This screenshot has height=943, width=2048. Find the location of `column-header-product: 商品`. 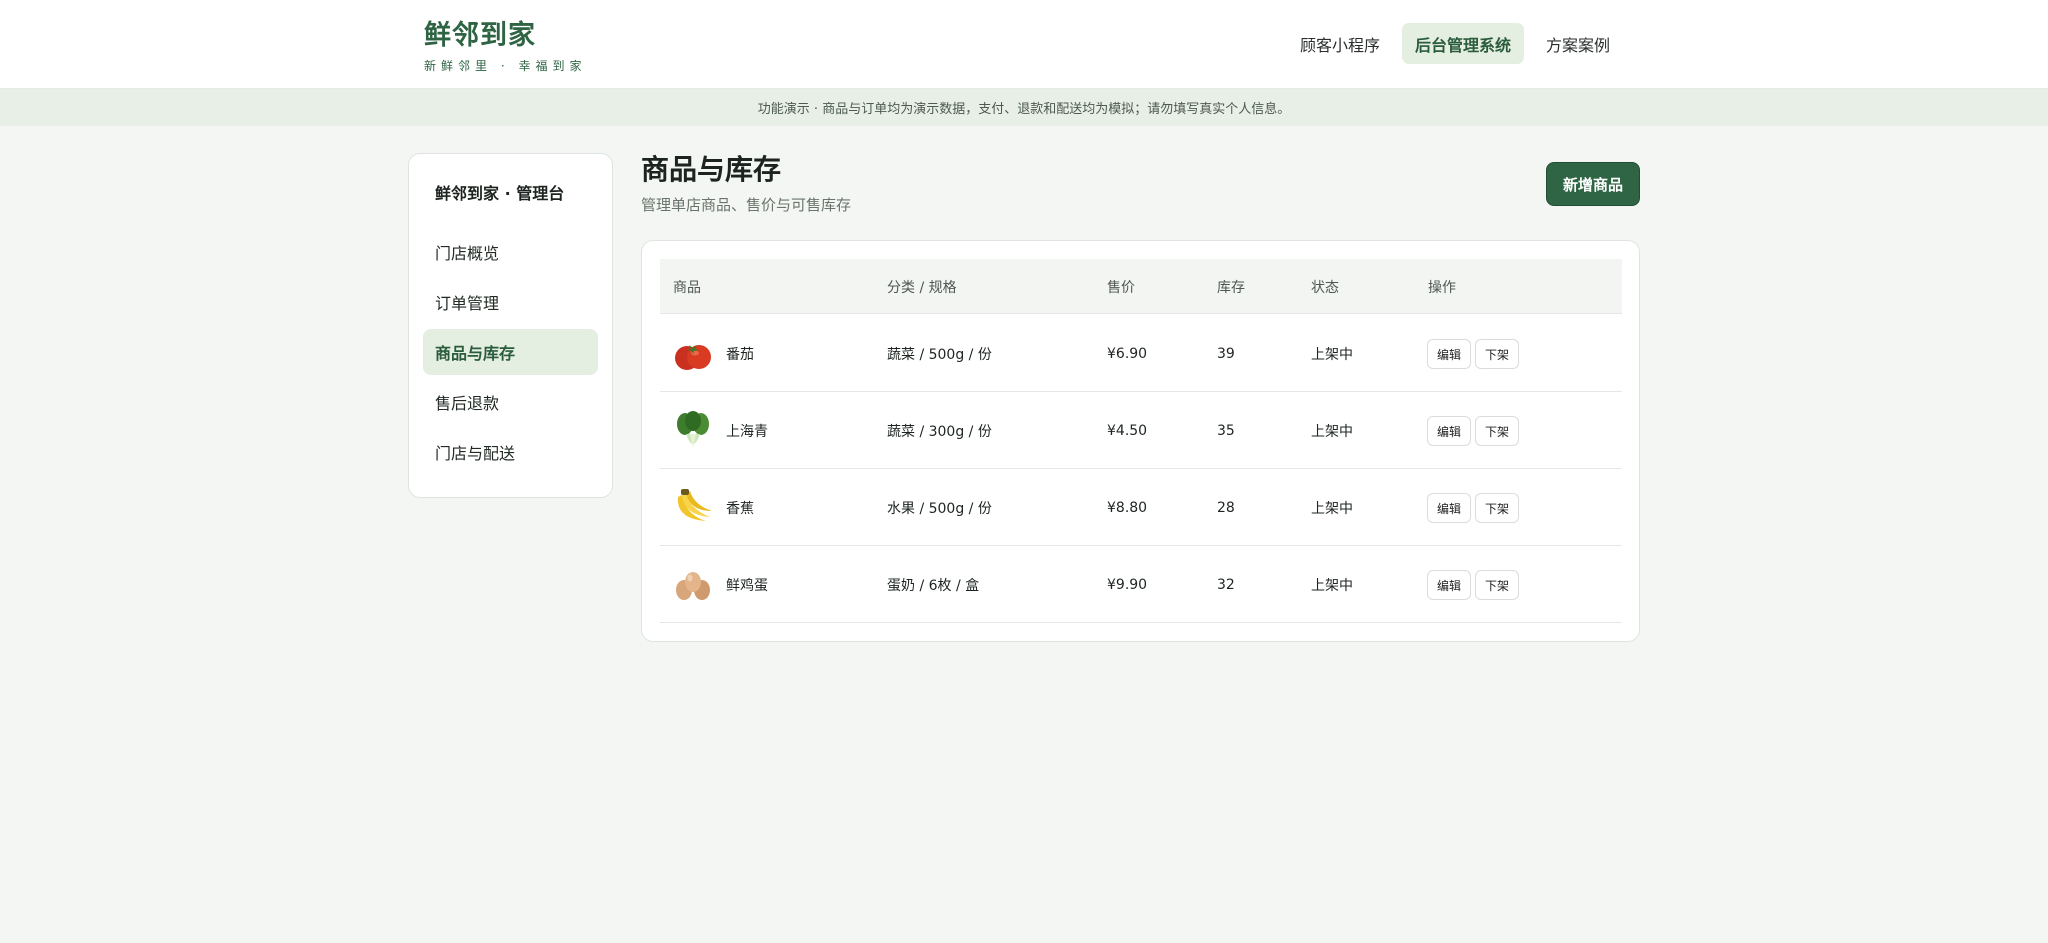

column-header-product: 商品 is located at coordinates (687, 287).